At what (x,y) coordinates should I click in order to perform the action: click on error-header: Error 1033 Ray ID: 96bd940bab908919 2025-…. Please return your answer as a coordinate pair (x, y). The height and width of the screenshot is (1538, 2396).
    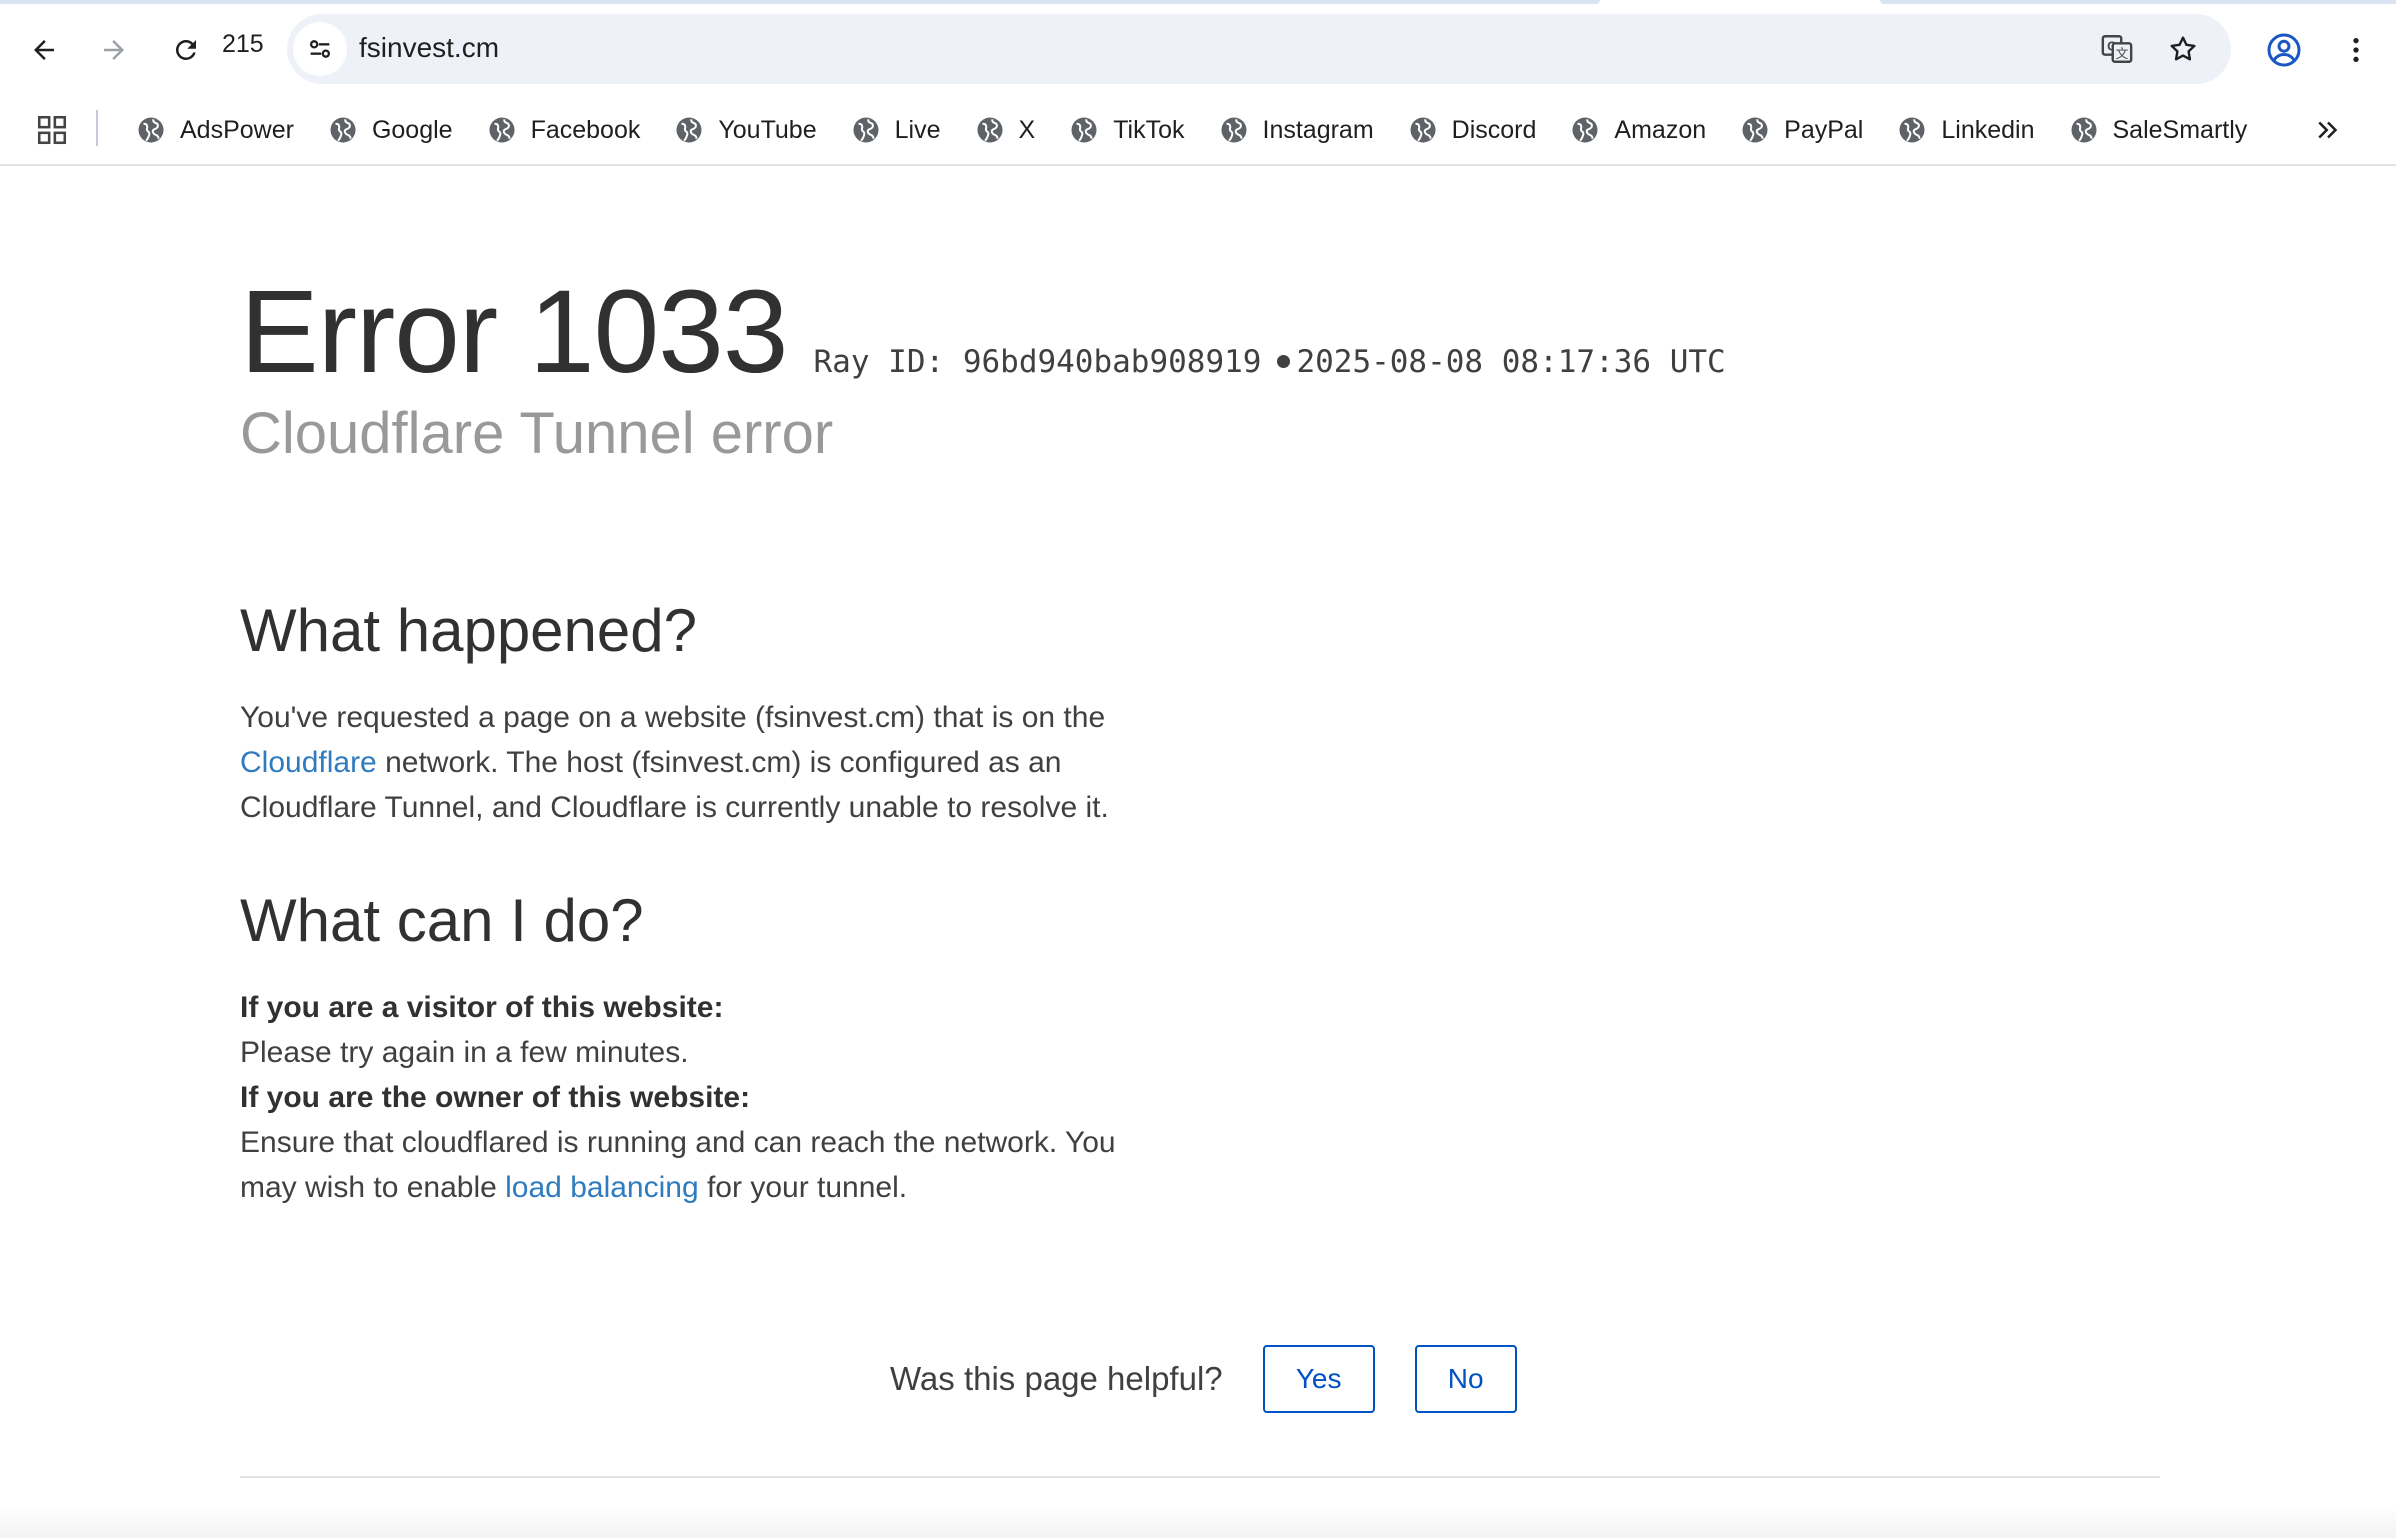
    Looking at the image, I should click on (983, 332).